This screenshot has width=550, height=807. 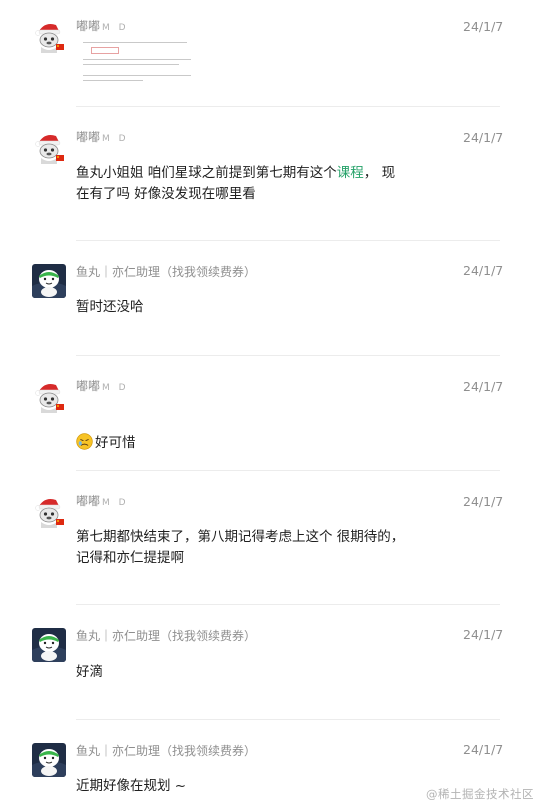 What do you see at coordinates (106, 433) in the screenshot?
I see `comment-text: 好可惜` at bounding box center [106, 433].